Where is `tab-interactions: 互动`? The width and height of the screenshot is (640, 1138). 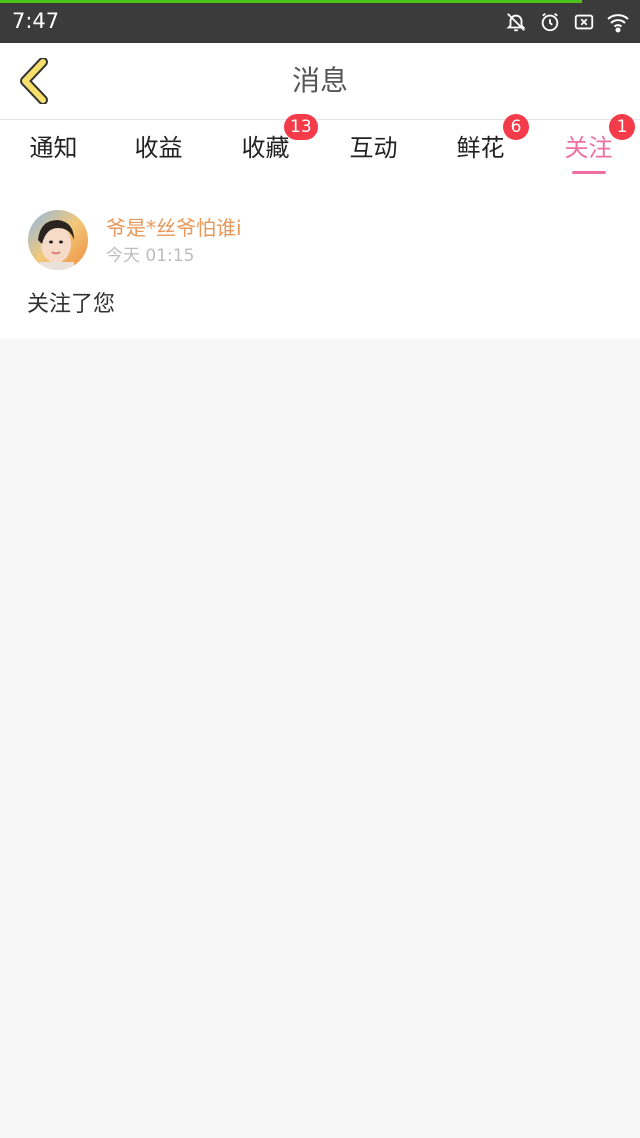 tab-interactions: 互动 is located at coordinates (373, 152).